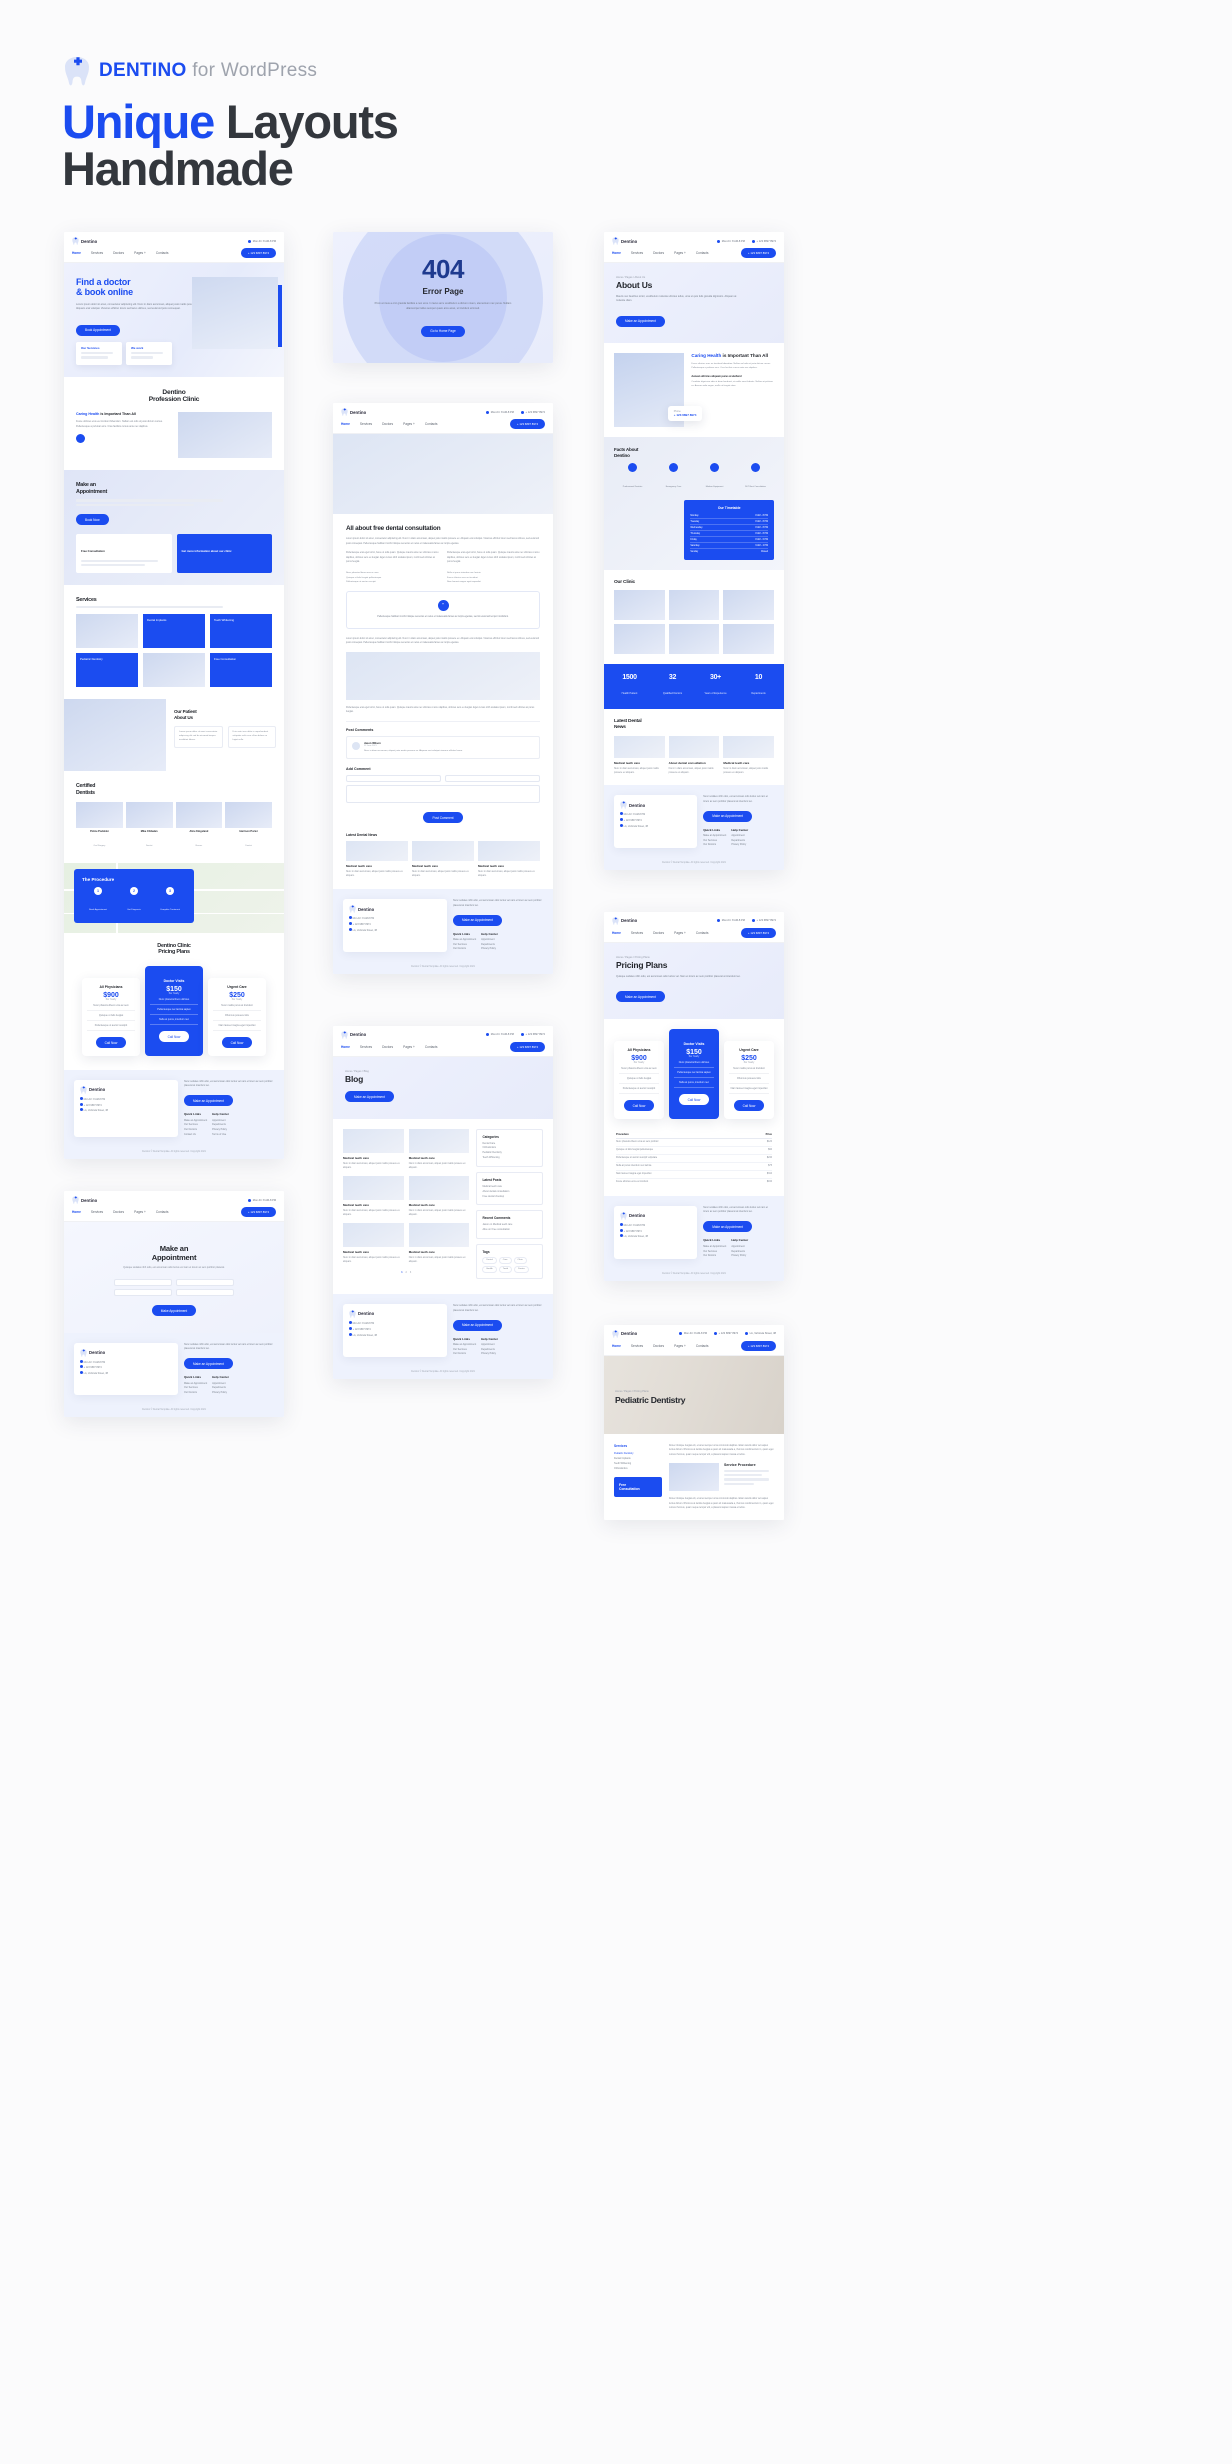 The width and height of the screenshot is (1232, 2464). What do you see at coordinates (505, 1260) in the screenshot?
I see `tag: Care` at bounding box center [505, 1260].